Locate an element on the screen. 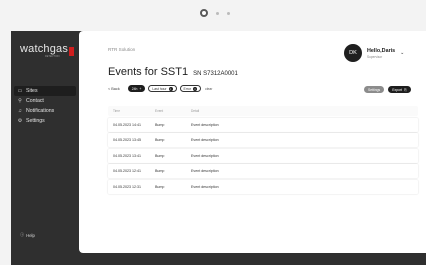 The height and width of the screenshot is (265, 426). filter-chip-label: Error is located at coordinates (187, 88).